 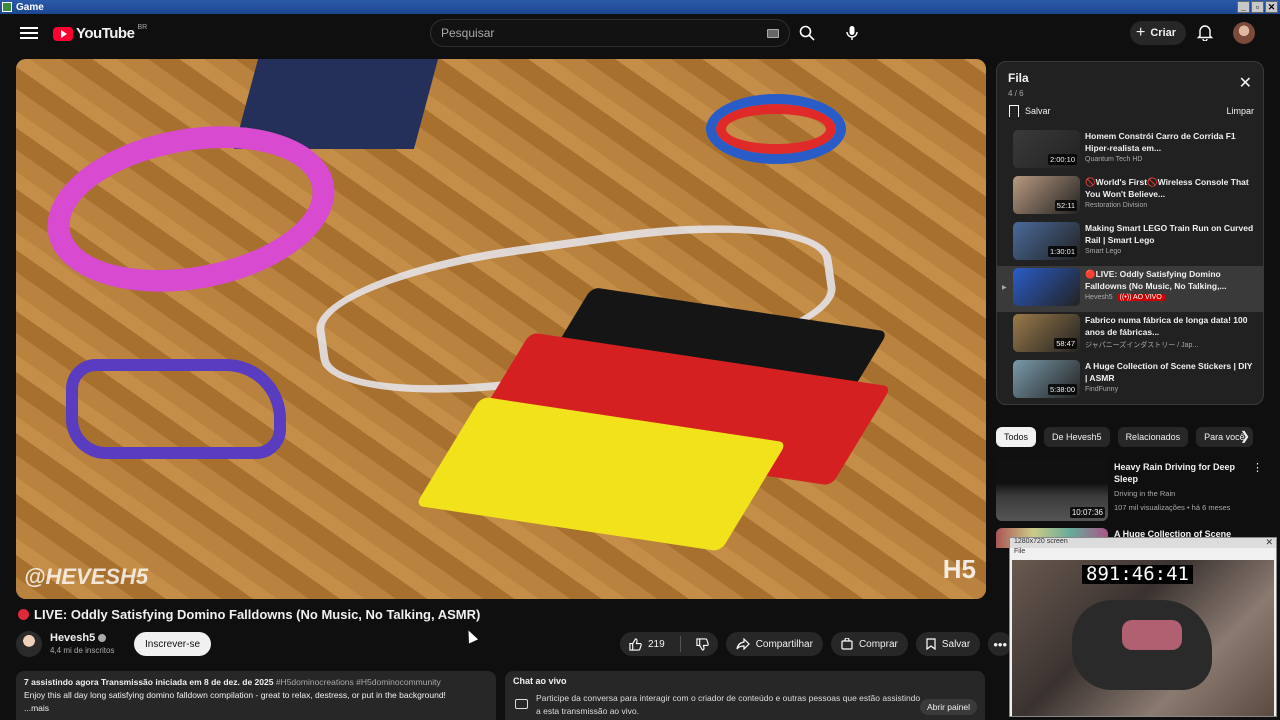 What do you see at coordinates (1114, 159) in the screenshot?
I see `queue-item-channel: Quantum Tech HD` at bounding box center [1114, 159].